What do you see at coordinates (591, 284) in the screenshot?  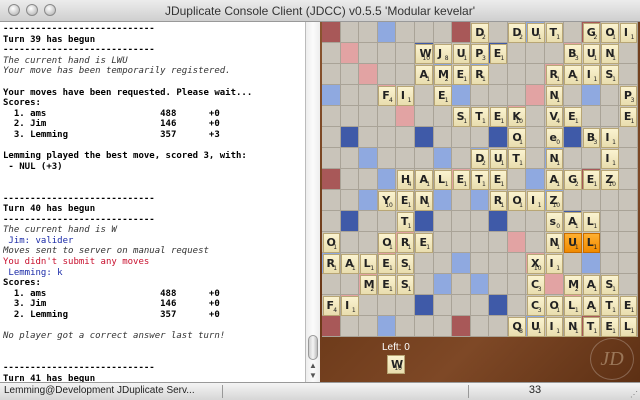 I see `letter-tile: A1` at bounding box center [591, 284].